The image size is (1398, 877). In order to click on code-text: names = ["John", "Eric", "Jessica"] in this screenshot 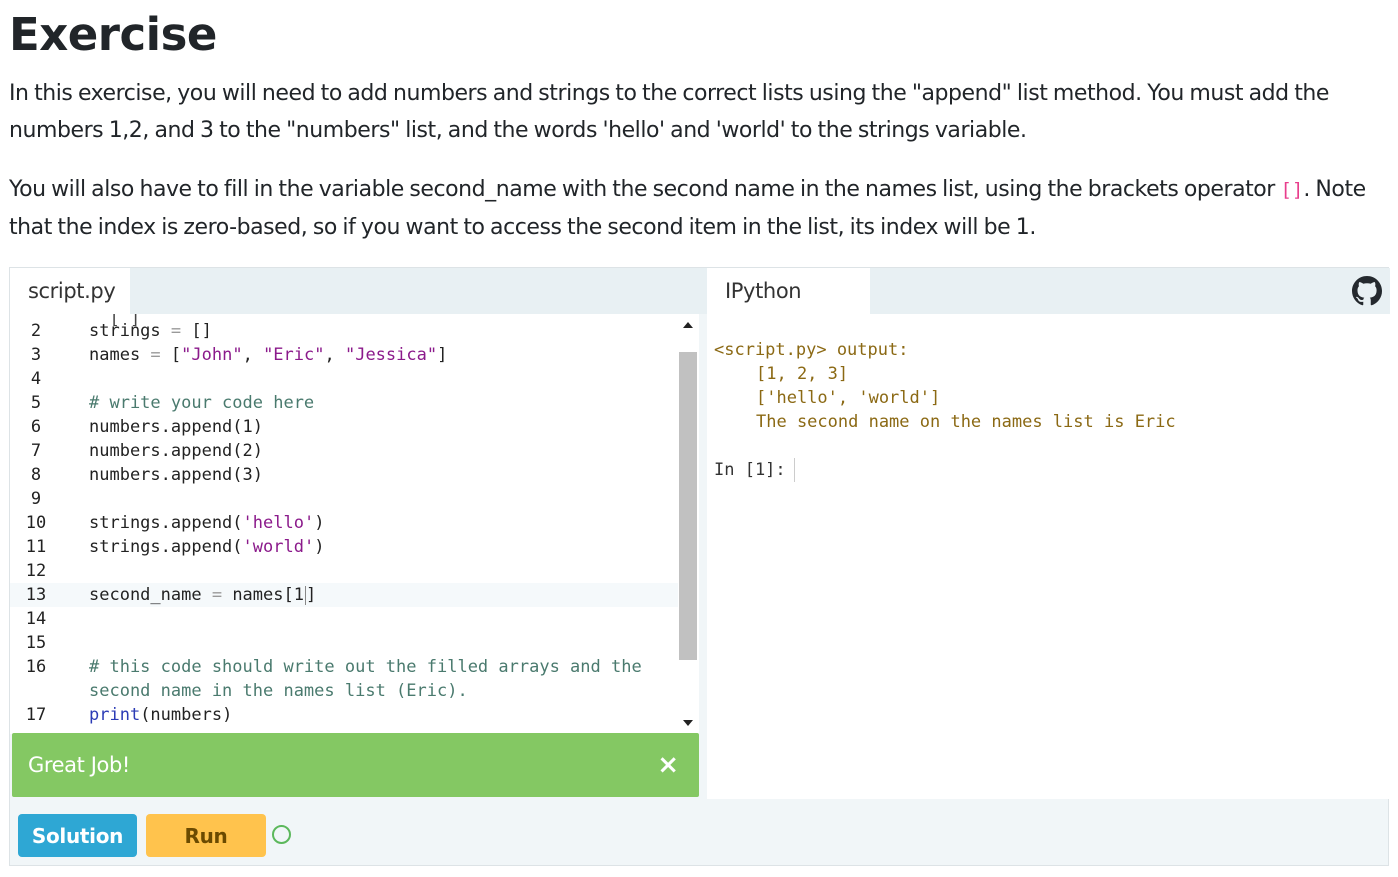, I will do `click(268, 355)`.